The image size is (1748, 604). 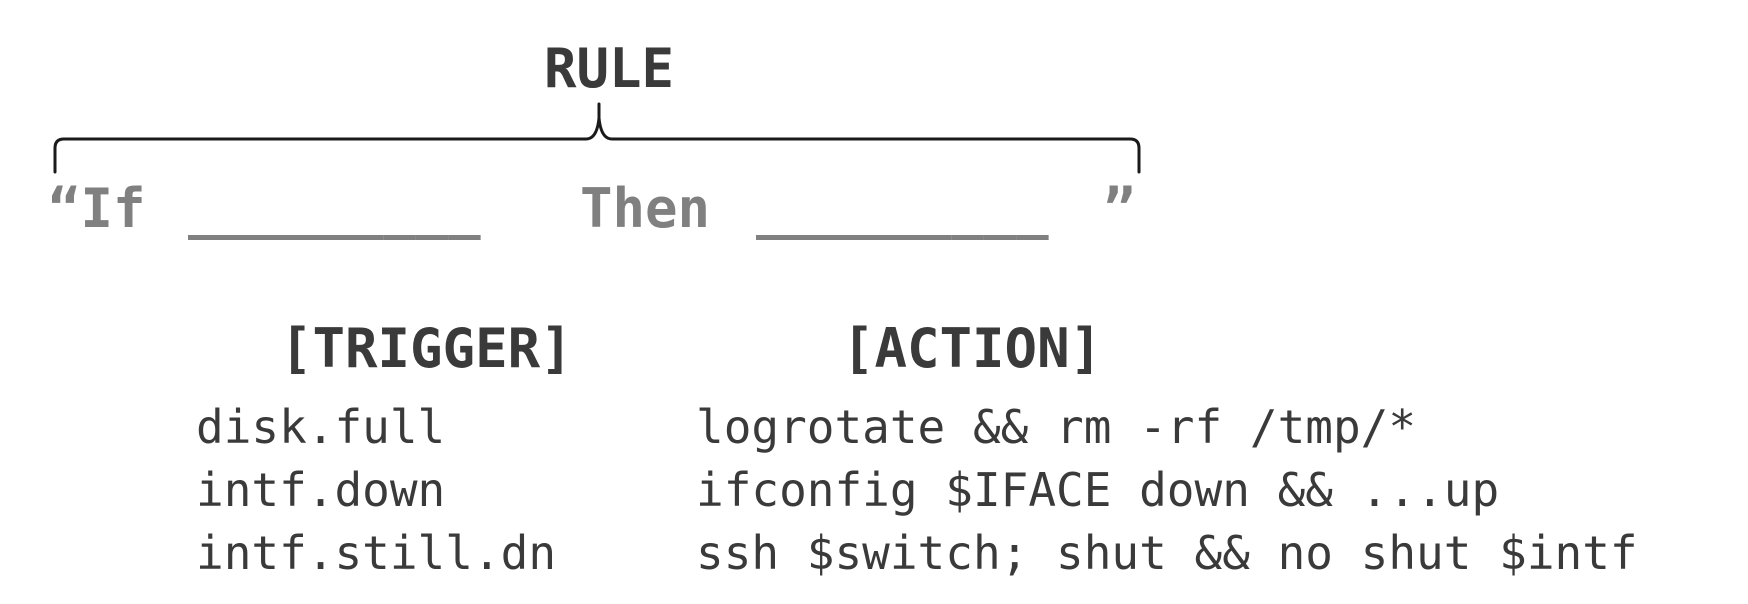 I want to click on action-item: logrotate && rm -rf /tmp/*, so click(x=1056, y=427).